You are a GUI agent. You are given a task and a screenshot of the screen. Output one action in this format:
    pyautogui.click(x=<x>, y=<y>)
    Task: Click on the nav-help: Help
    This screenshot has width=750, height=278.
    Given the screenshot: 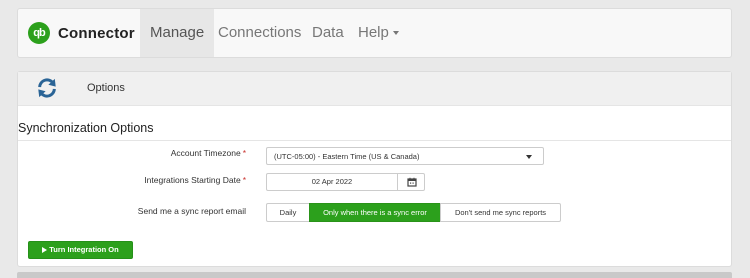 What is the action you would take?
    pyautogui.click(x=378, y=33)
    